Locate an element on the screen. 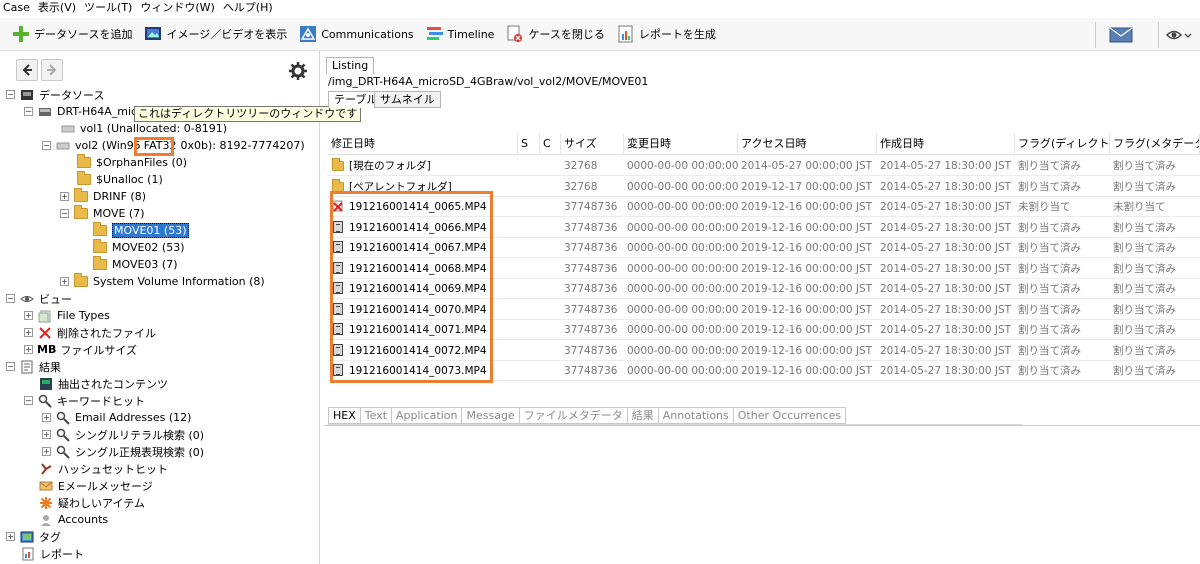 This screenshot has width=1200, height=564. tab-application: Application is located at coordinates (427, 415).